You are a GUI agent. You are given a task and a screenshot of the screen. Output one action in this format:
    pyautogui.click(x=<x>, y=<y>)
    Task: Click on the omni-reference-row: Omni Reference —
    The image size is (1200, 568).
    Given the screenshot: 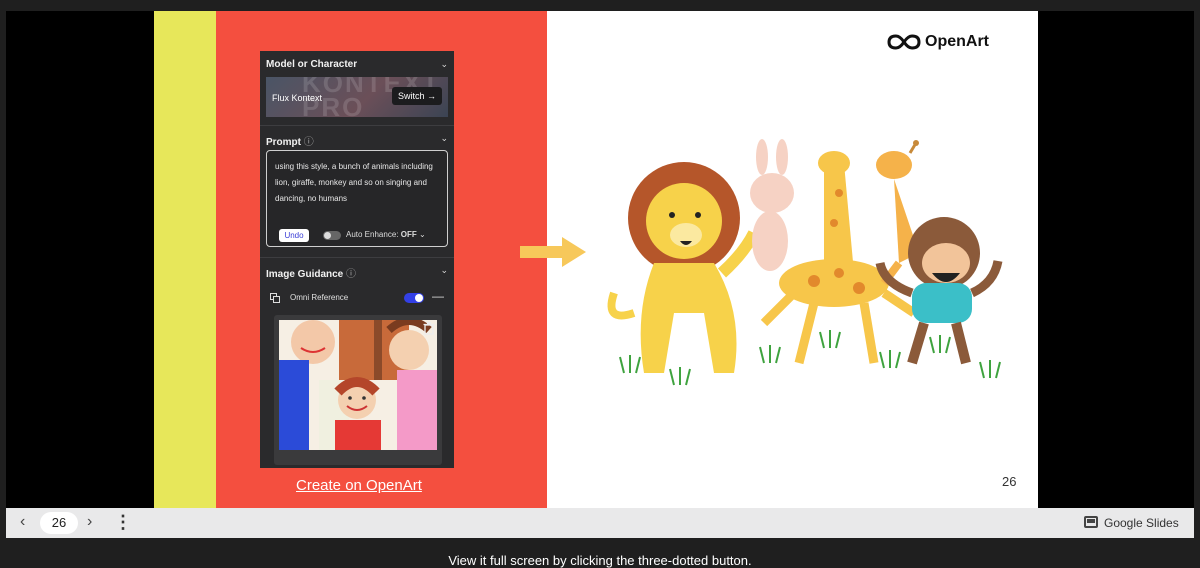 What is the action you would take?
    pyautogui.click(x=358, y=298)
    